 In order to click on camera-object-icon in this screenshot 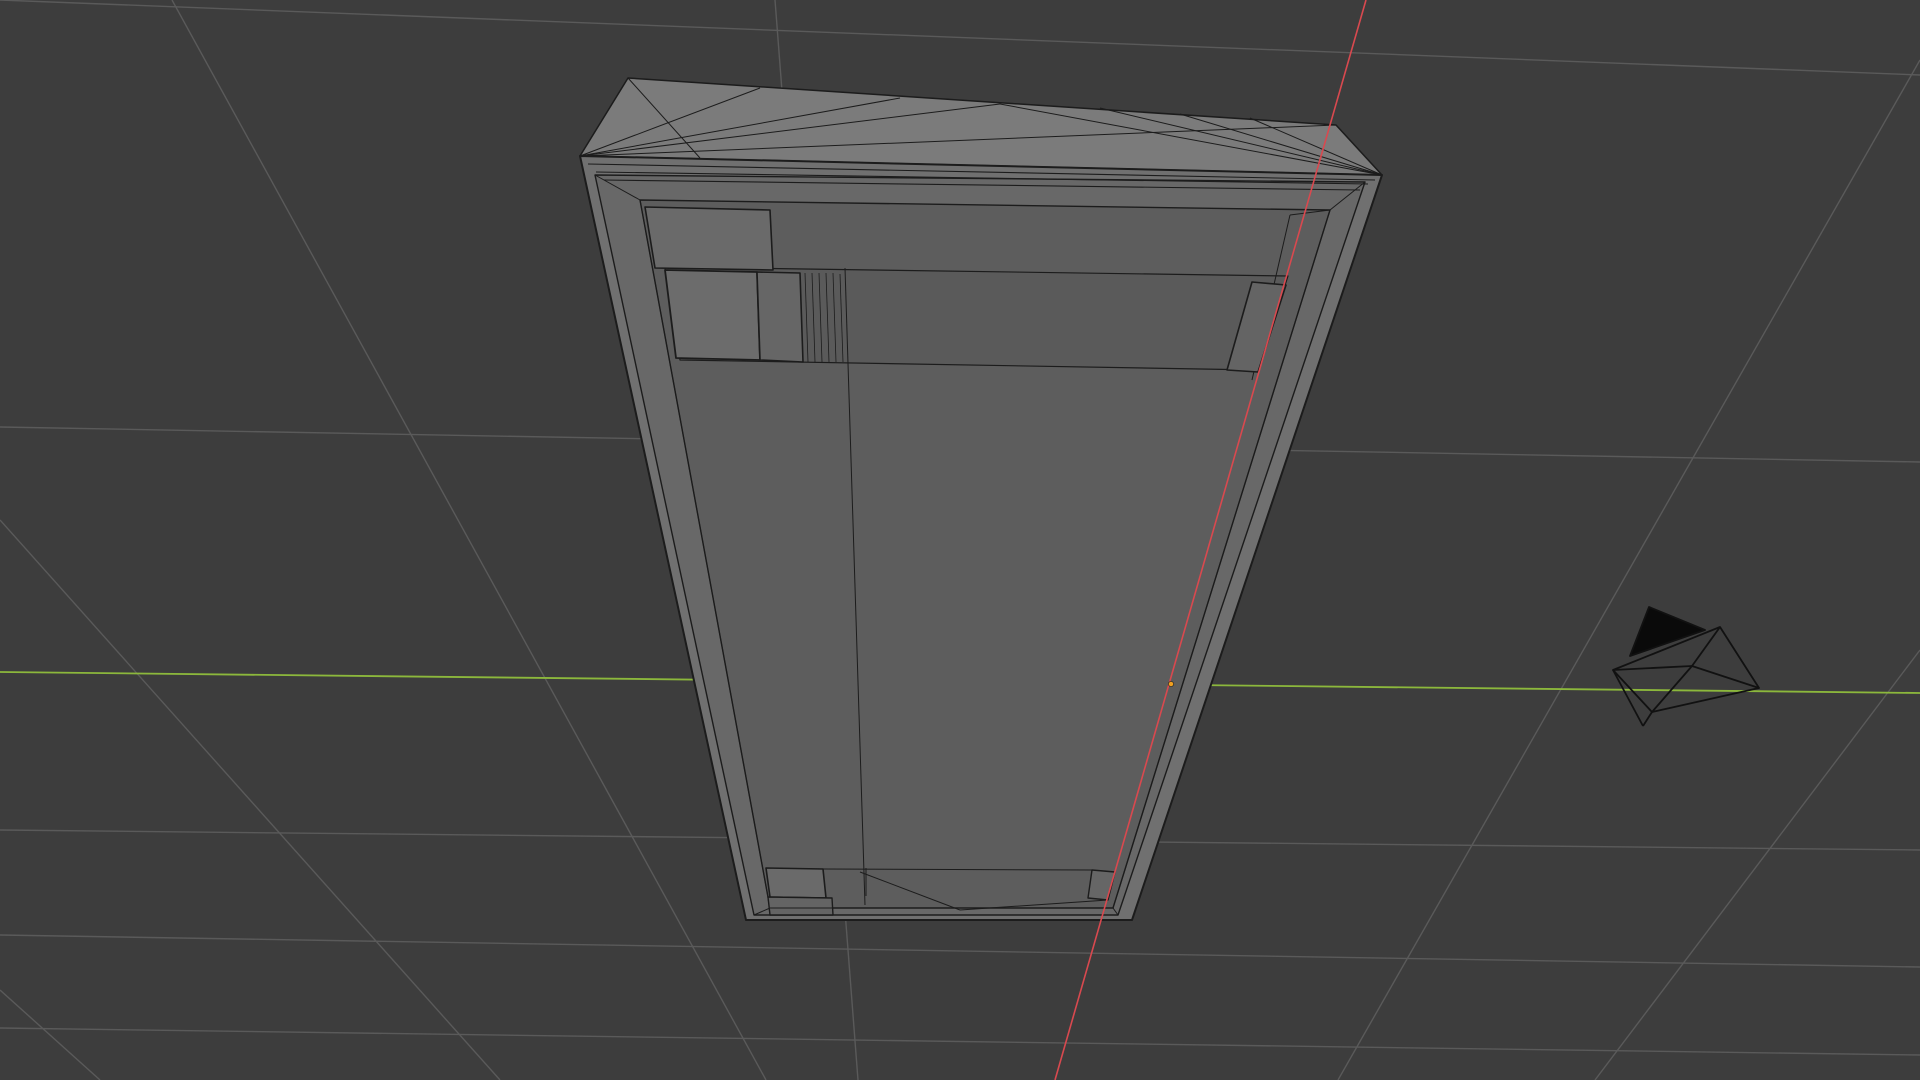, I will do `click(1686, 666)`.